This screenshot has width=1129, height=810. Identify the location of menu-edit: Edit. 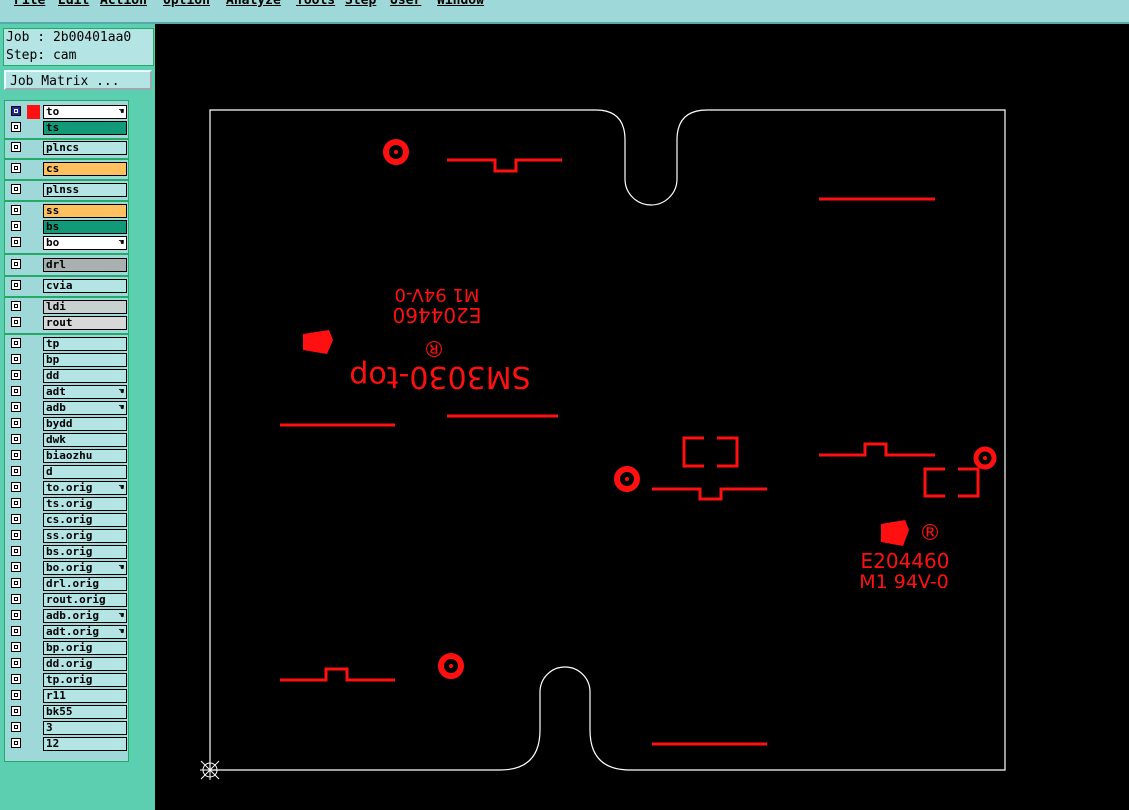
(73, 4).